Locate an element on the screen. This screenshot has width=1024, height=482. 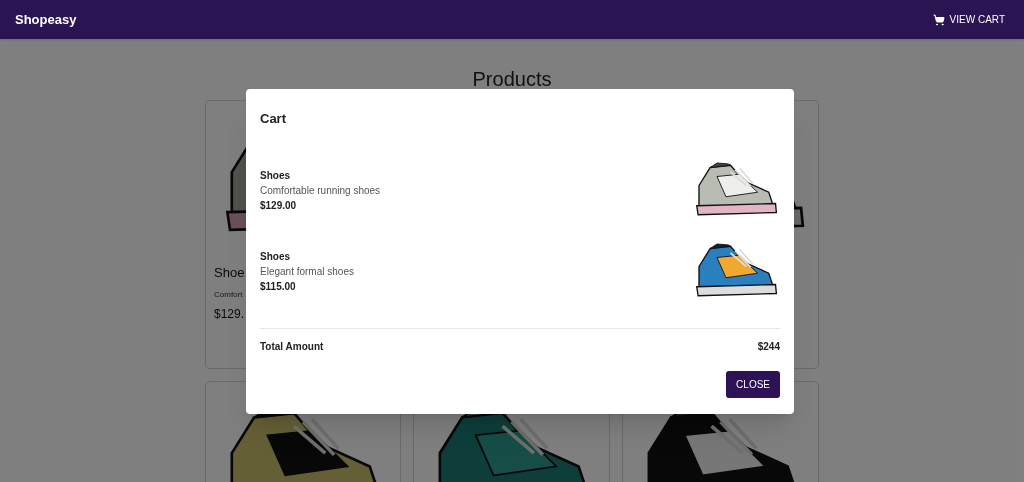
dialog-title: Cart is located at coordinates (273, 119).